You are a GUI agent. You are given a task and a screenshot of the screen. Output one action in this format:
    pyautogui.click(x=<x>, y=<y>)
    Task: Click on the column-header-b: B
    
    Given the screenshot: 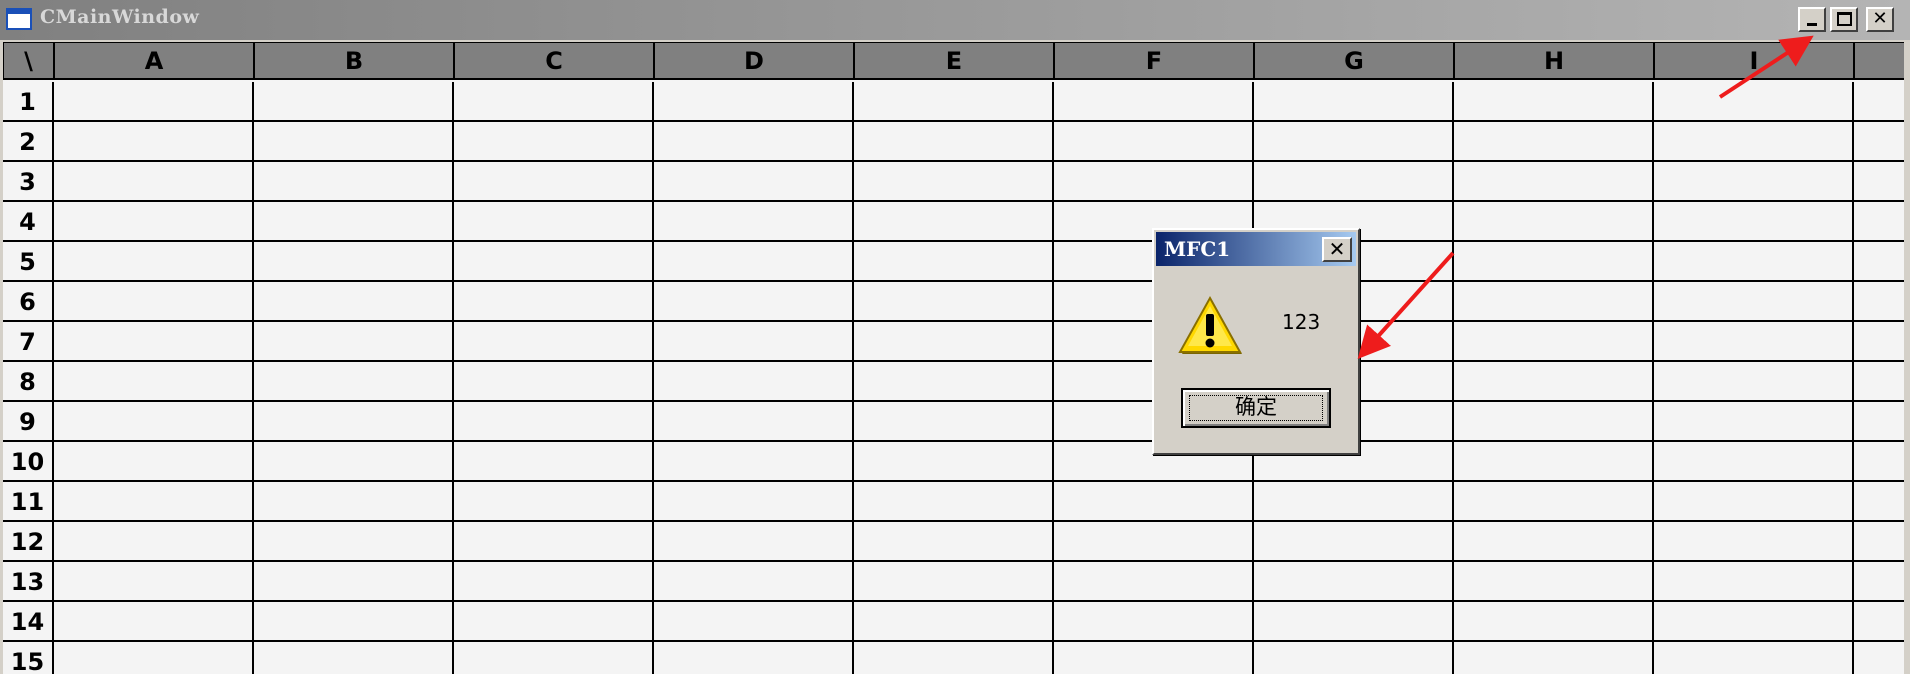 What is the action you would take?
    pyautogui.click(x=354, y=61)
    